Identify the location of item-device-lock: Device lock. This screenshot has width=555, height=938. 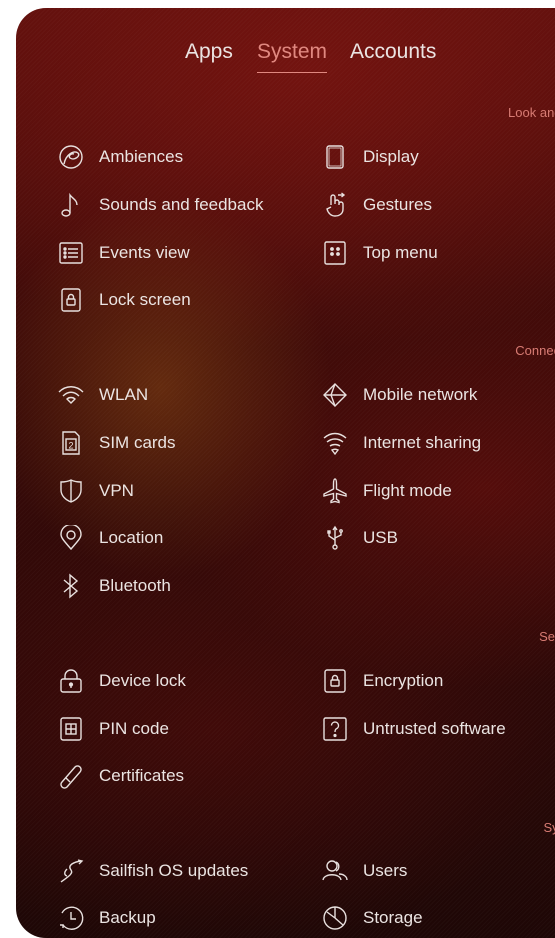
(122, 681).